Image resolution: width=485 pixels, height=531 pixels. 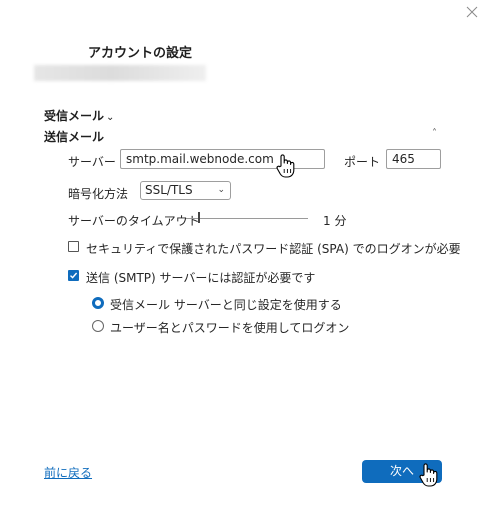 What do you see at coordinates (199, 217) in the screenshot?
I see `slider-thumb` at bounding box center [199, 217].